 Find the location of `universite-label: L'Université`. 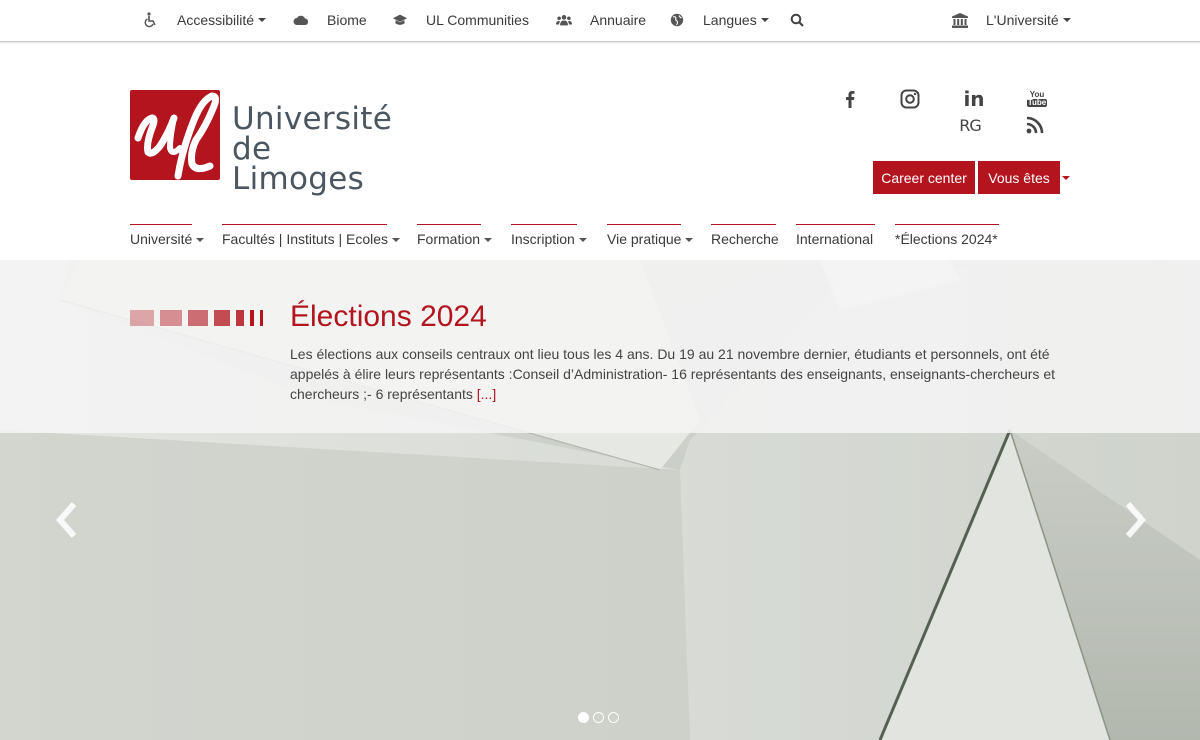

universite-label: L'Université is located at coordinates (1022, 20).